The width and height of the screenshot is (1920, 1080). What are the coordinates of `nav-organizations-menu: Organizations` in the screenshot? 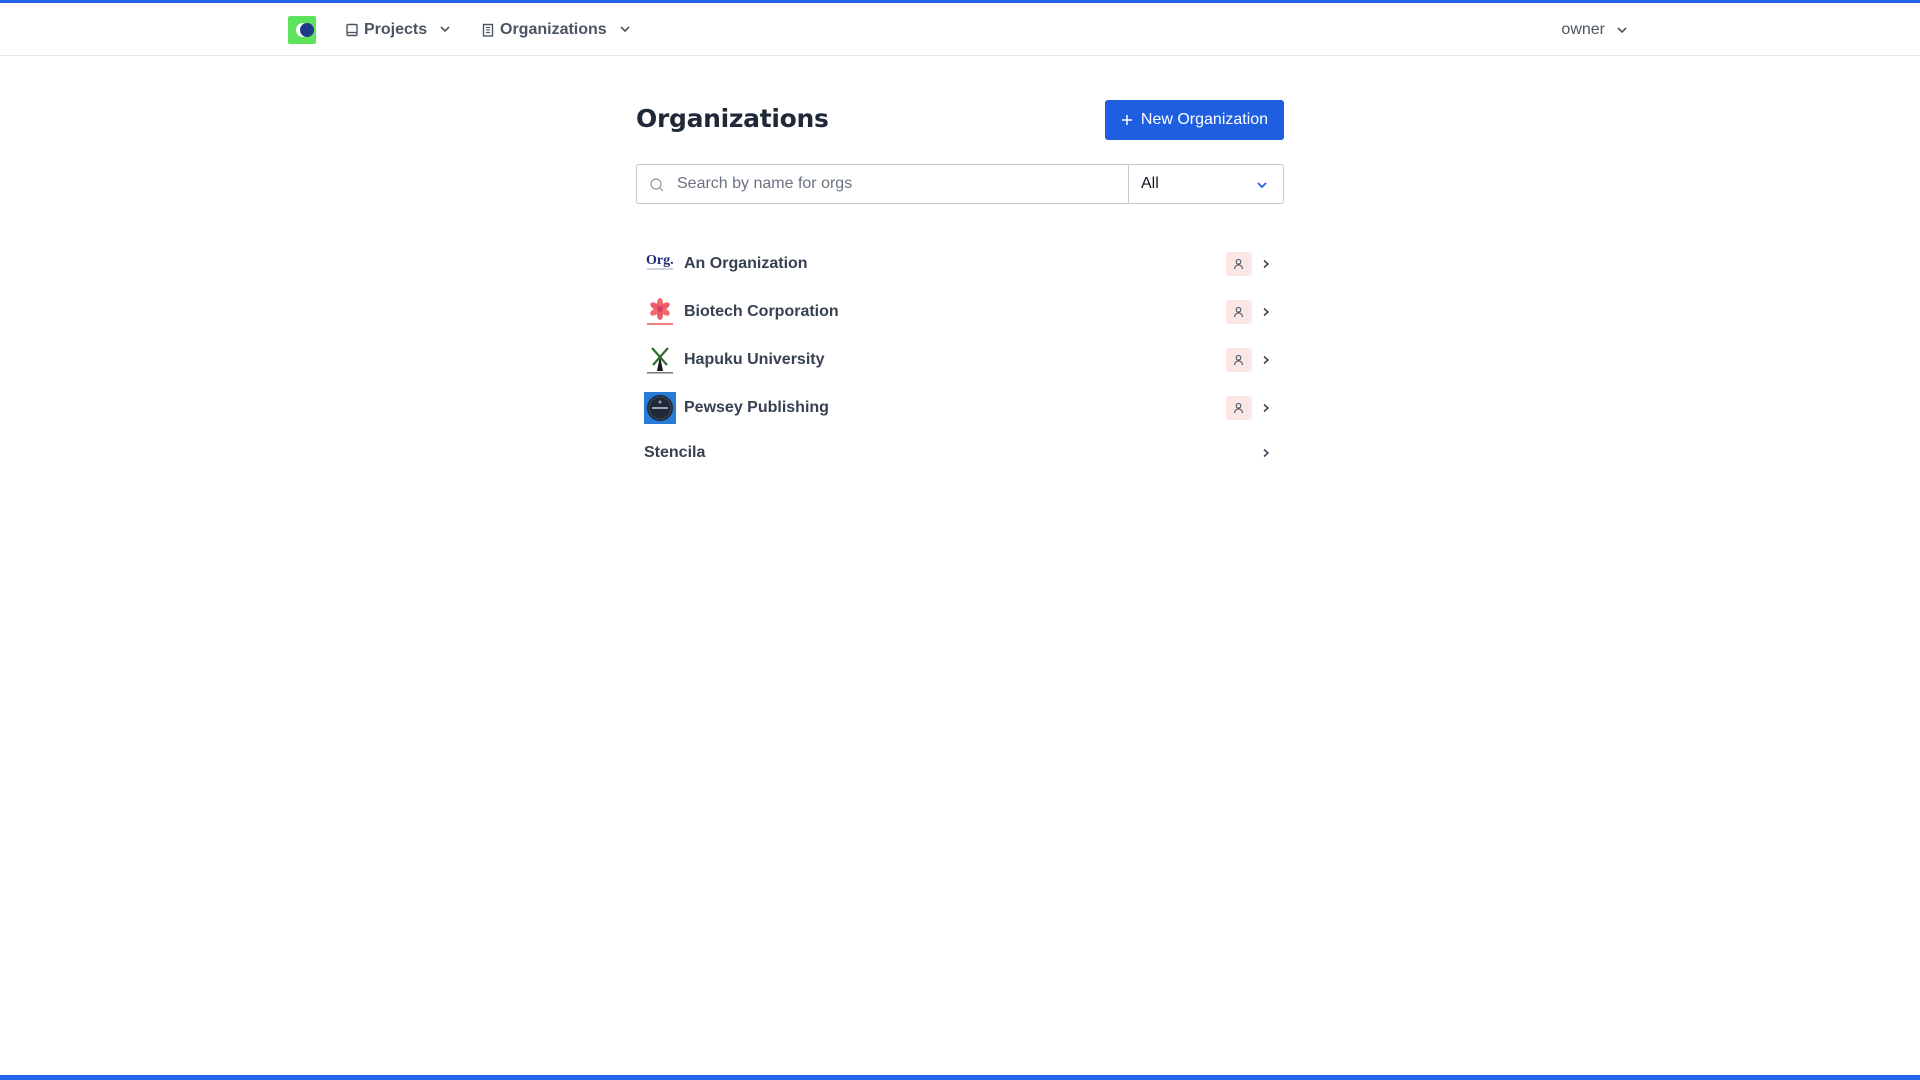 It's located at (557, 30).